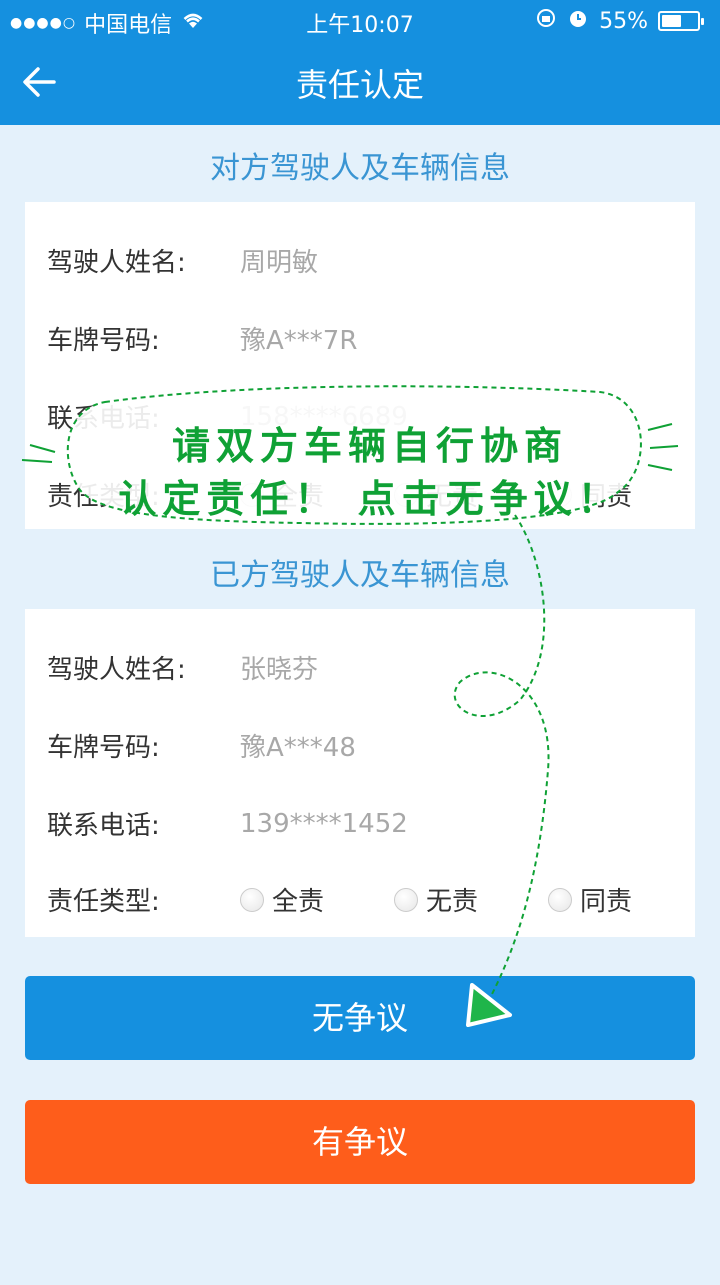 The width and height of the screenshot is (720, 1285). I want to click on battery-icon, so click(681, 21).